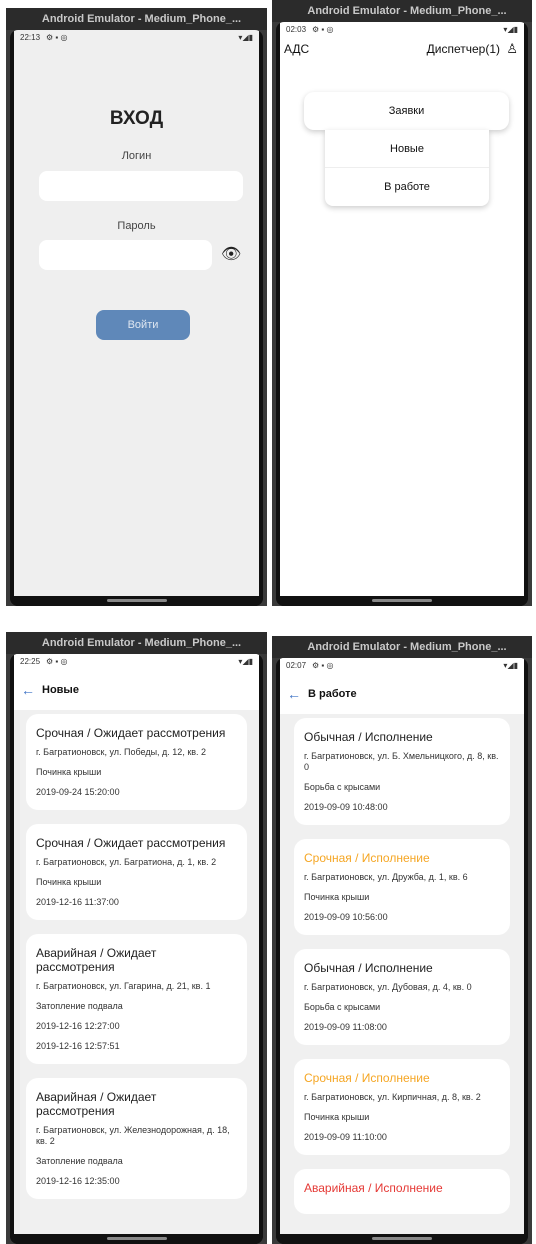 Image resolution: width=536 pixels, height=1244 pixels. Describe the element at coordinates (406, 111) in the screenshot. I see `menu-requests: Заявки` at that location.